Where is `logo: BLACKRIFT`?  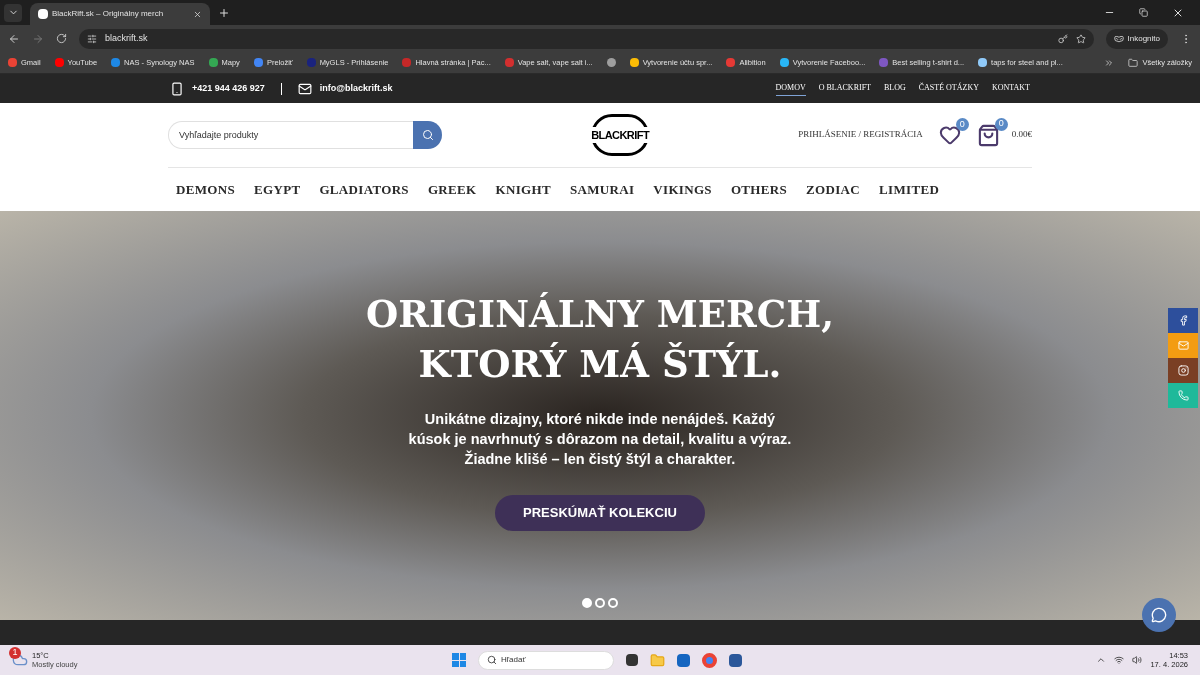 logo: BLACKRIFT is located at coordinates (620, 135).